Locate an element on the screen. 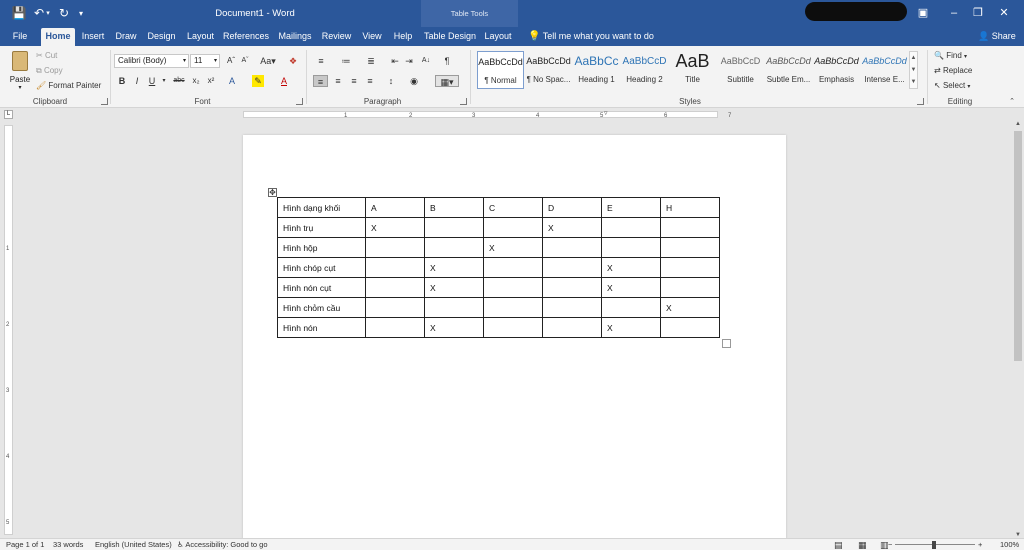 The width and height of the screenshot is (1024, 550). zoom-out-icon: − is located at coordinates (890, 545).